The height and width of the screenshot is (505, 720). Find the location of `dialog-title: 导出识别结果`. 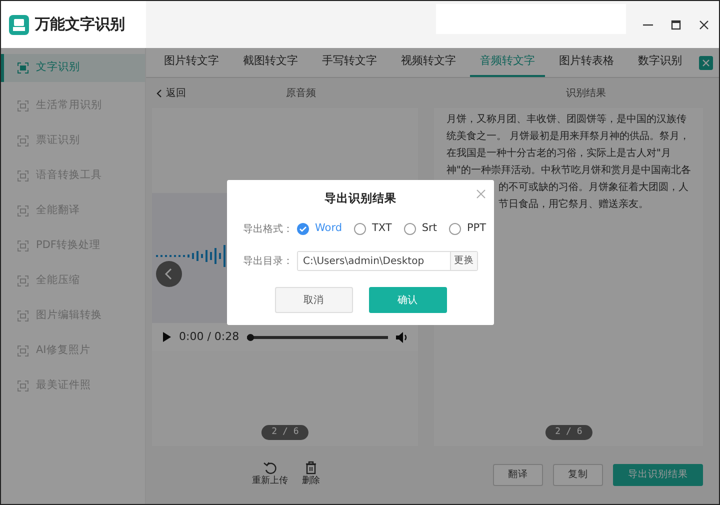

dialog-title: 导出识别结果 is located at coordinates (361, 198).